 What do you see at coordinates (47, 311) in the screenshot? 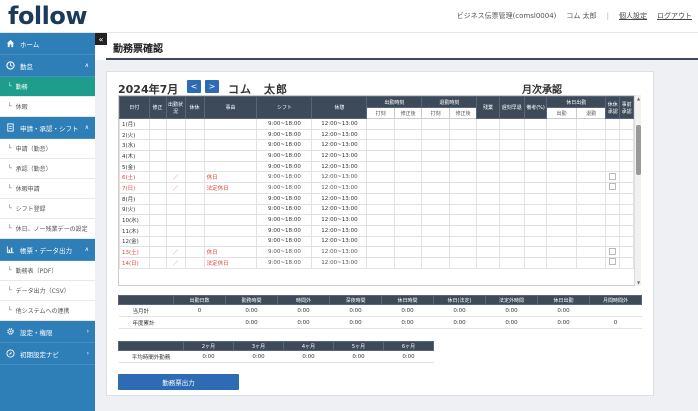
I see `sidebar-sub-integration: └ 他システムへの連携` at bounding box center [47, 311].